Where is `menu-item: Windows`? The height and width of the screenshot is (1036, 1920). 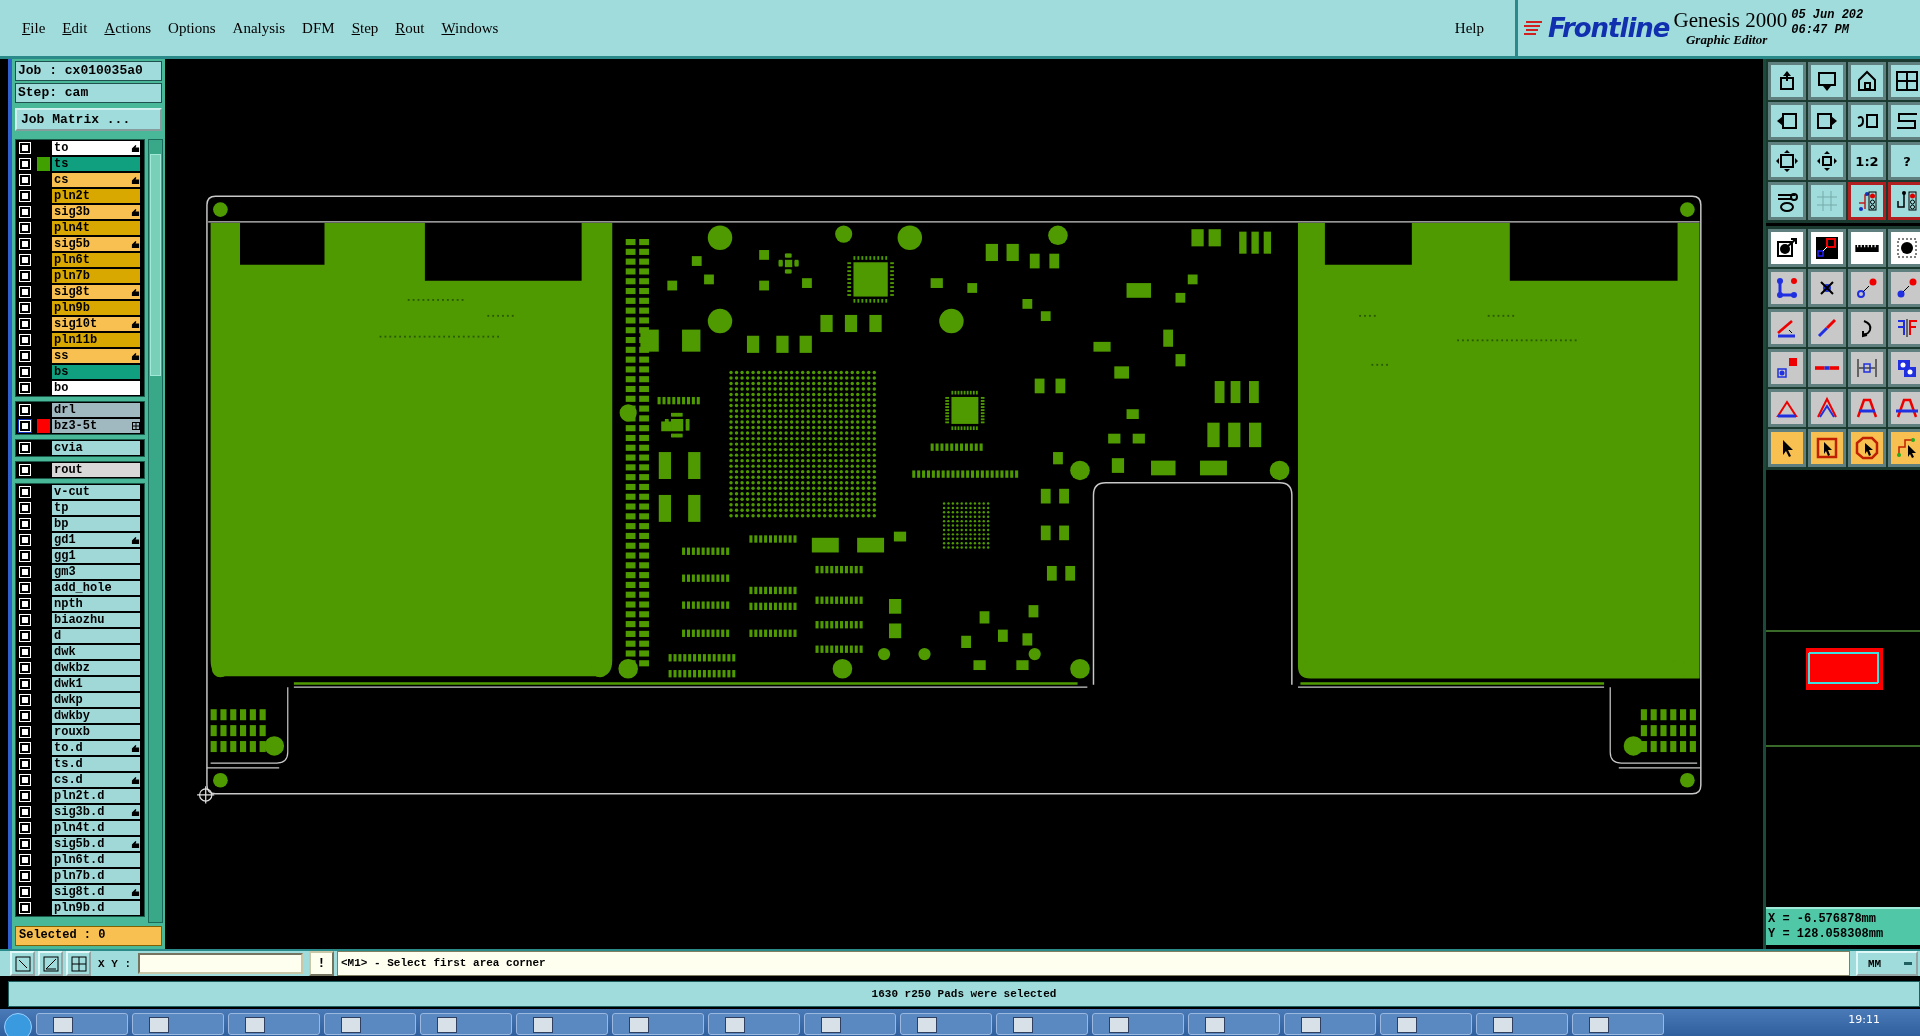 menu-item: Windows is located at coordinates (470, 28).